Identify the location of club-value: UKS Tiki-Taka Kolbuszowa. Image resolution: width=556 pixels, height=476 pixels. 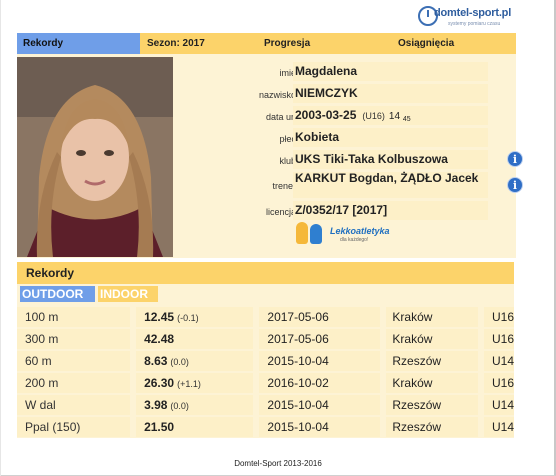
(390, 159).